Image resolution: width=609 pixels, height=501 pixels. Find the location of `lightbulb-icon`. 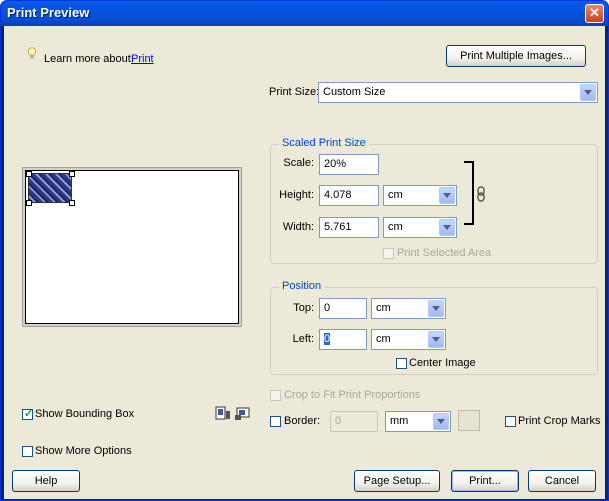

lightbulb-icon is located at coordinates (32, 53).